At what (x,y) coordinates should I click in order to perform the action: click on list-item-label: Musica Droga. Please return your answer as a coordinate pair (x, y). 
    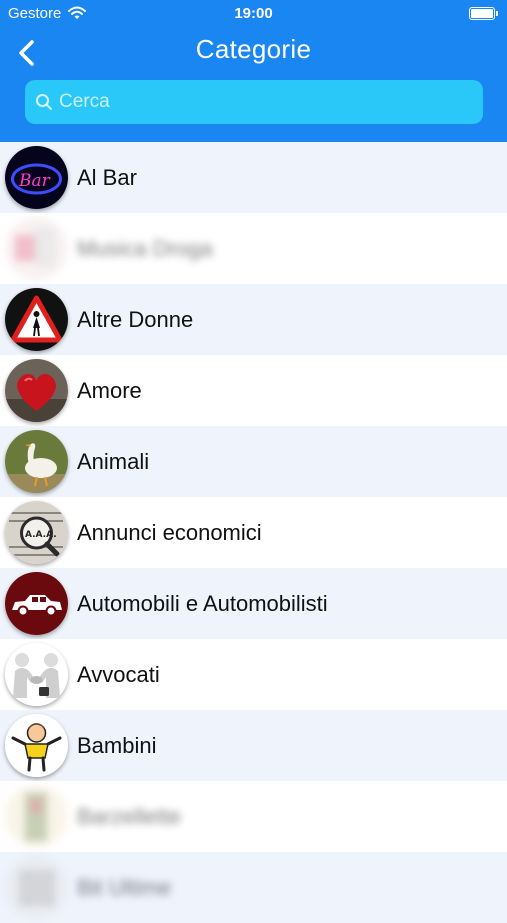
    Looking at the image, I should click on (145, 248).